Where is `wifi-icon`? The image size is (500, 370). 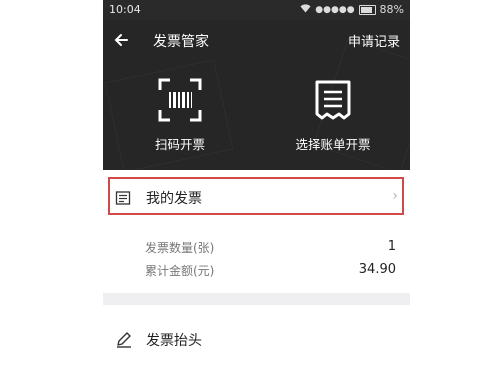
wifi-icon is located at coordinates (305, 9).